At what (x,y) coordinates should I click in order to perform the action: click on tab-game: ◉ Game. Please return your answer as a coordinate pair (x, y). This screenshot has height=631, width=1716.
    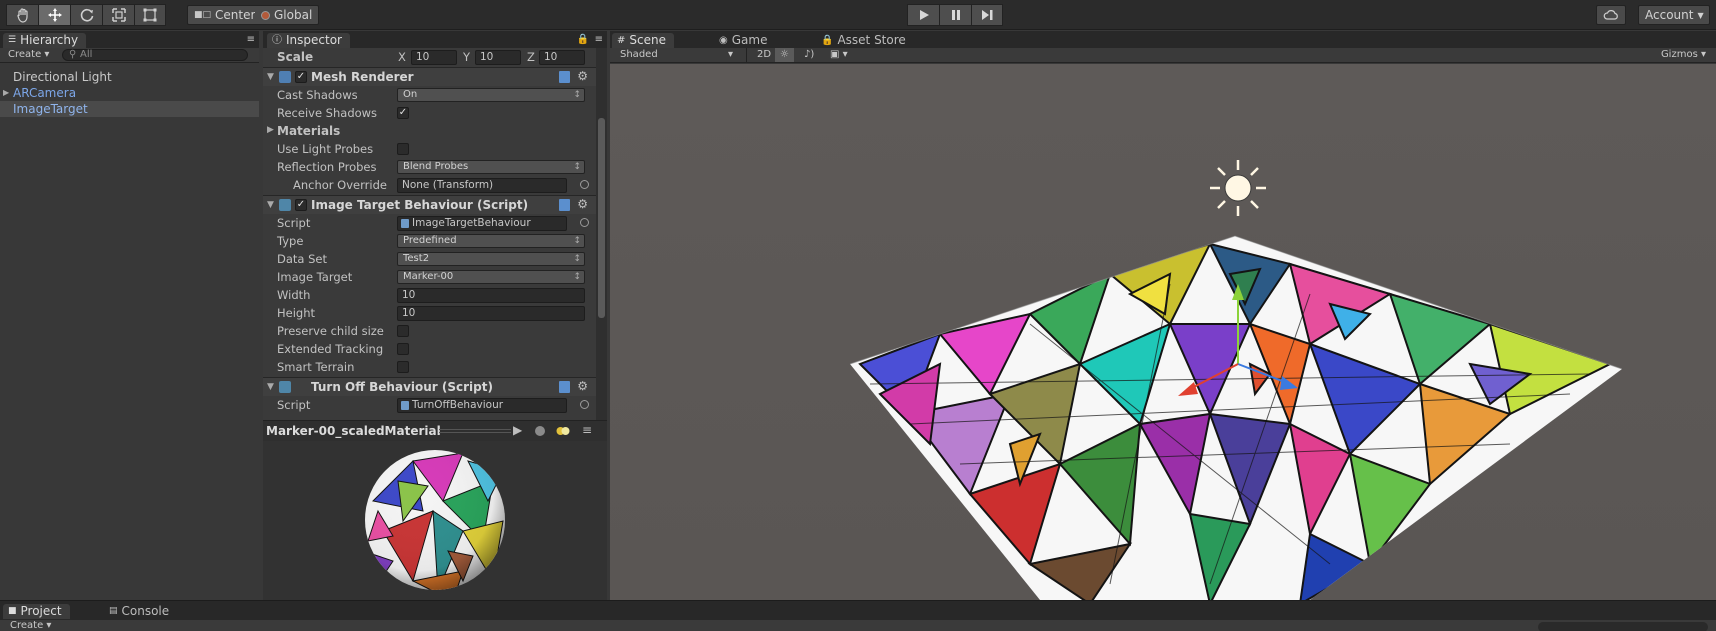
    Looking at the image, I should click on (744, 40).